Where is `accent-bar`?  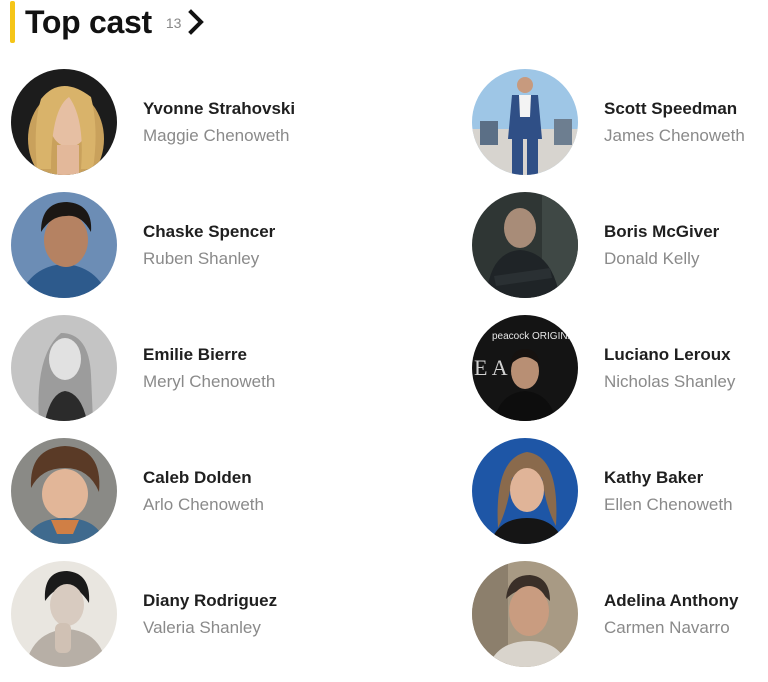
accent-bar is located at coordinates (12, 22).